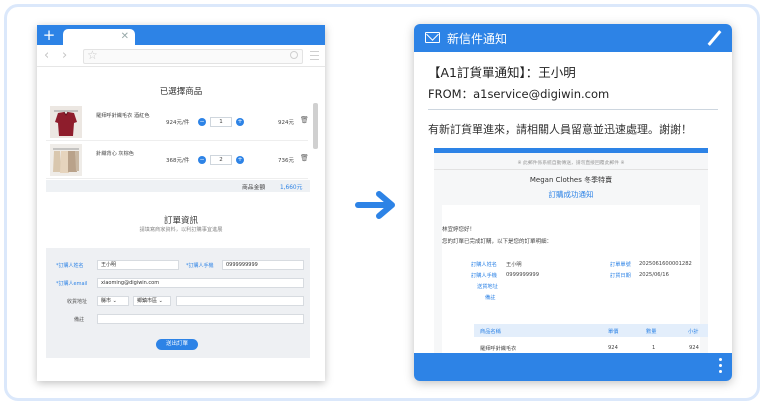 The image size is (764, 405). I want to click on preview-notice: ※ 此郵件係系統自動傳送，請勿直接回覆此郵件 ※, so click(571, 163).